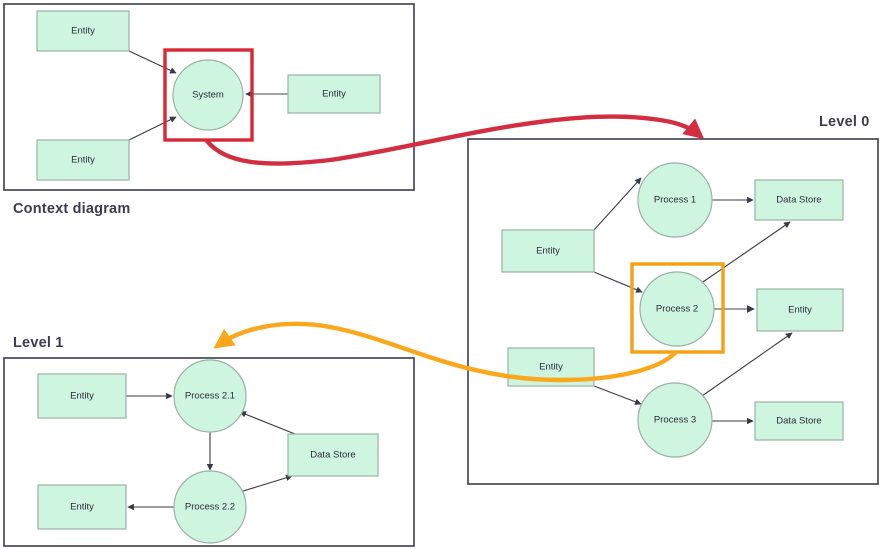 The image size is (882, 549). What do you see at coordinates (332, 455) in the screenshot?
I see `node-label-l1-datastore: Data Store` at bounding box center [332, 455].